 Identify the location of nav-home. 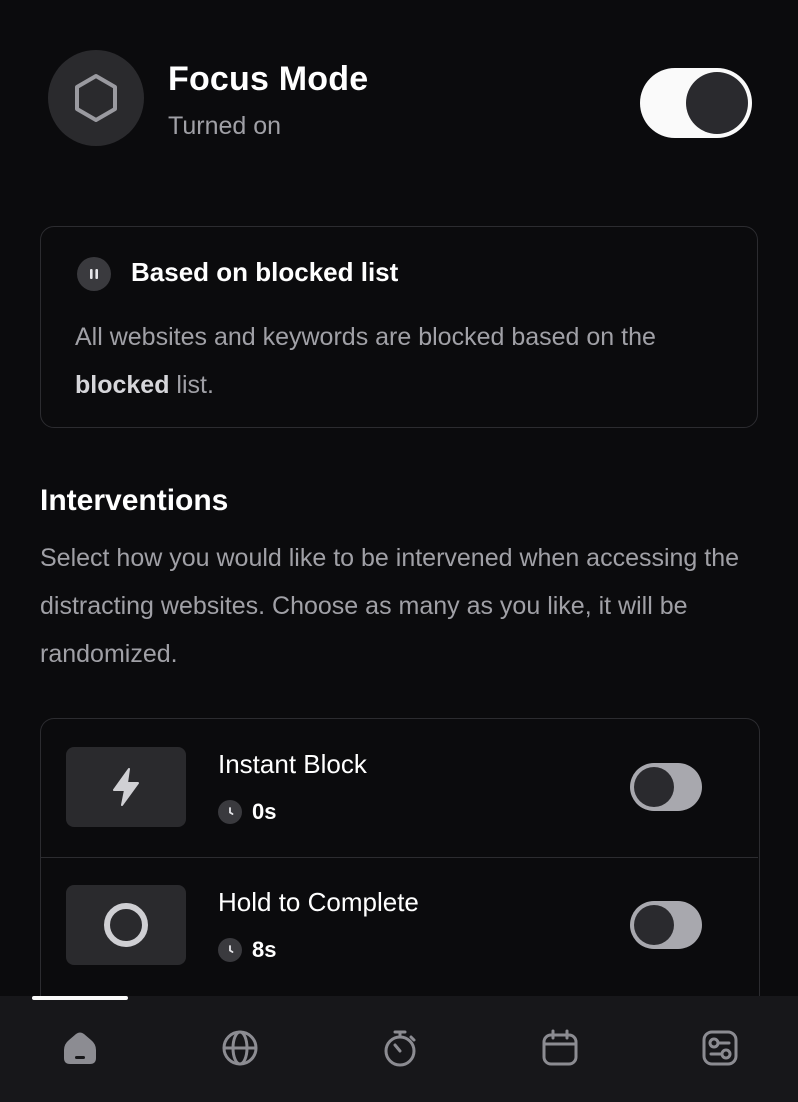
(80, 1050).